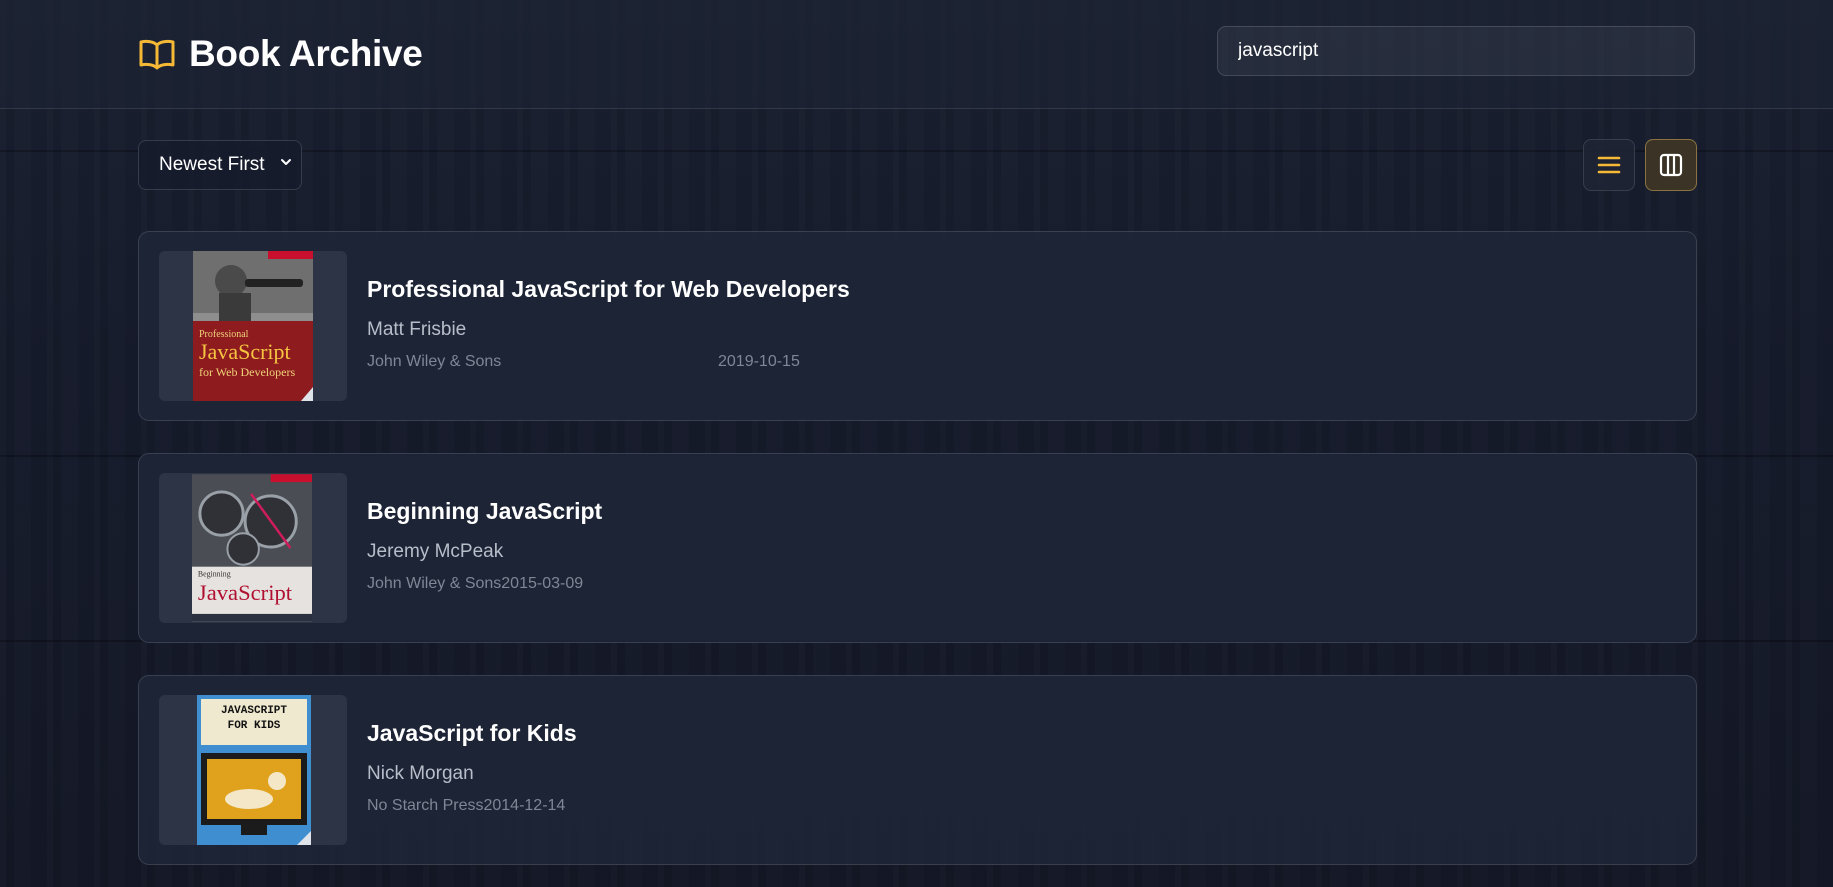 This screenshot has width=1833, height=887. I want to click on brand: Book Archive, so click(281, 54).